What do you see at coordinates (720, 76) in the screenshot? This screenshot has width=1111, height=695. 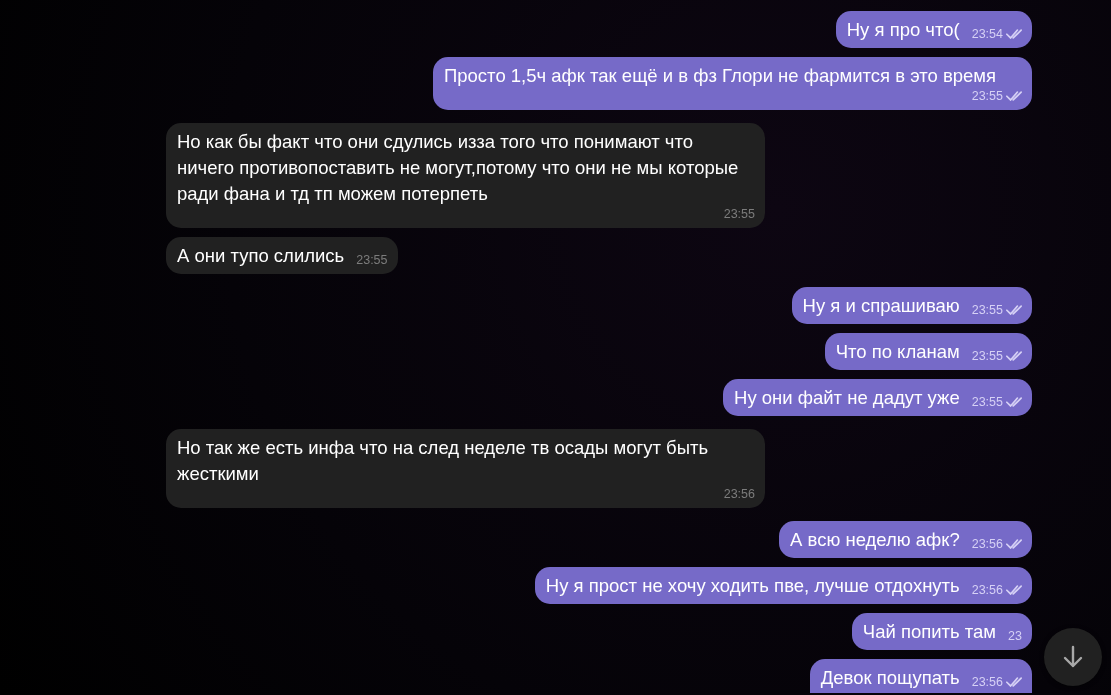 I see `message-text: Просто 1,5ч афк так ещё и в фз Глори не фармится в это время` at bounding box center [720, 76].